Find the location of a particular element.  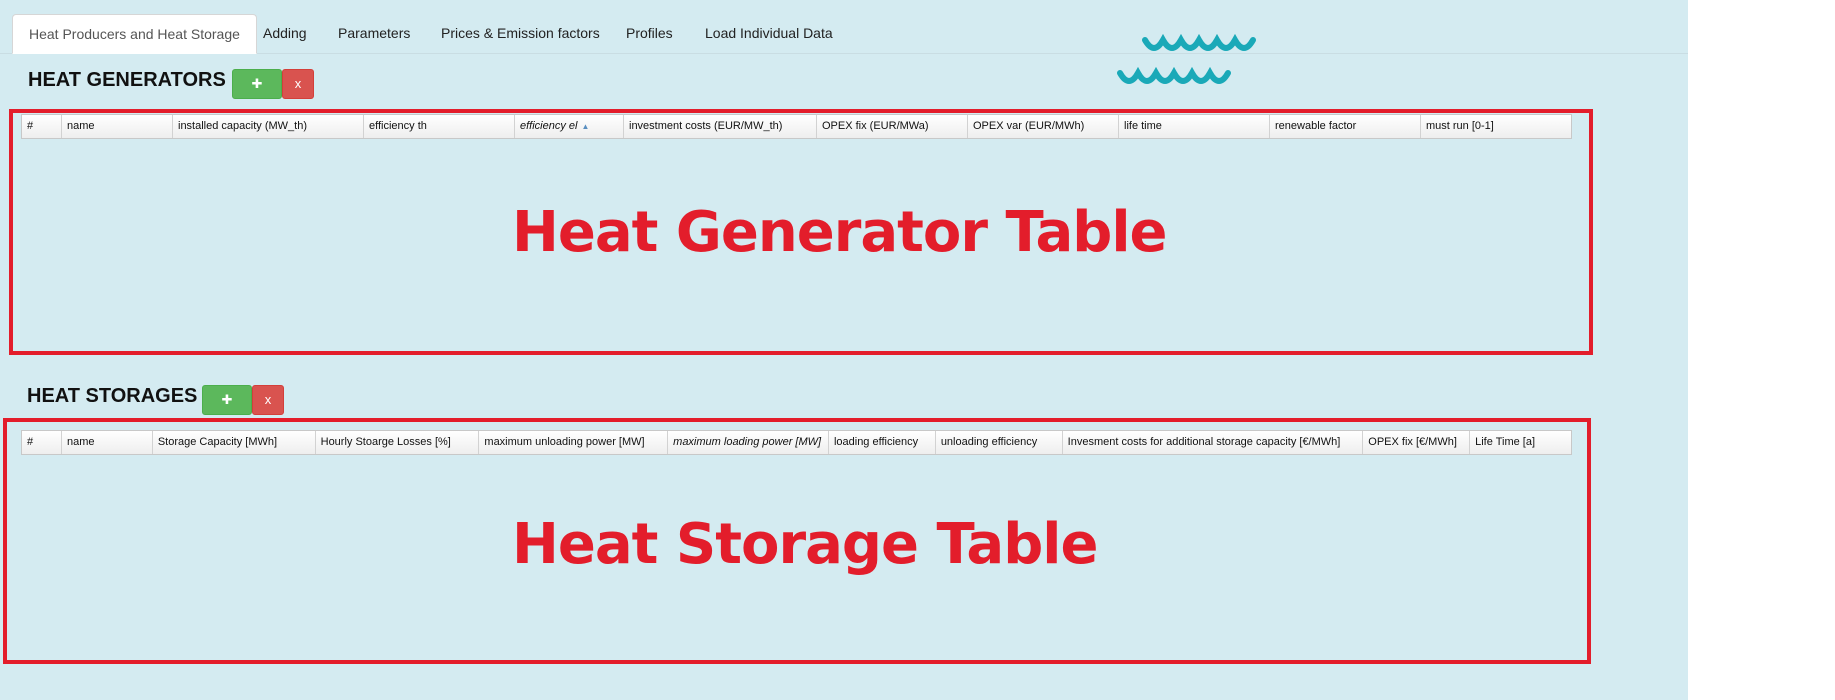

generator-col-must-run: must run [0-1] is located at coordinates (1496, 126).